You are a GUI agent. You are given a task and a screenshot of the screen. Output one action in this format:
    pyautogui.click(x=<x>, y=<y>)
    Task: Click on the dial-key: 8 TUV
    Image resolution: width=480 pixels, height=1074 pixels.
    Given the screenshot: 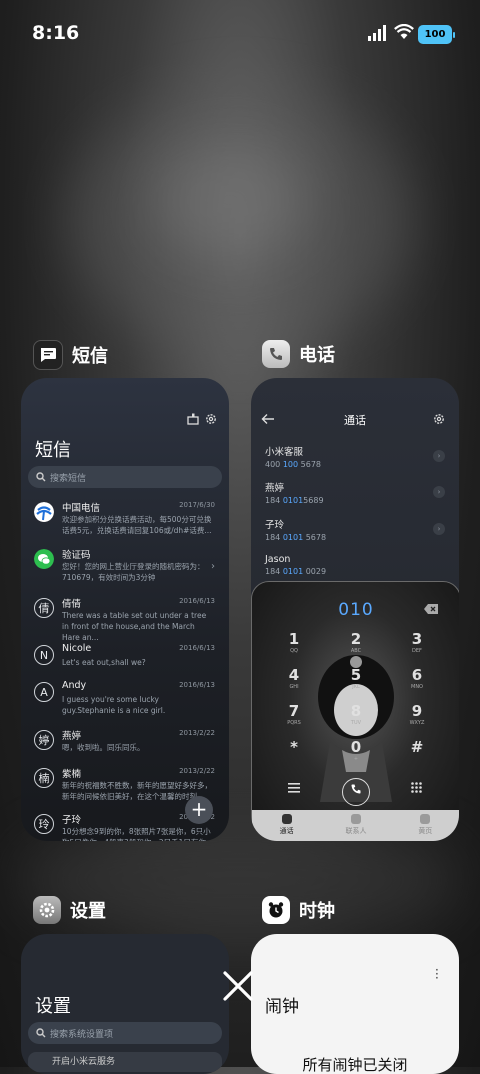 What is the action you would take?
    pyautogui.click(x=356, y=714)
    